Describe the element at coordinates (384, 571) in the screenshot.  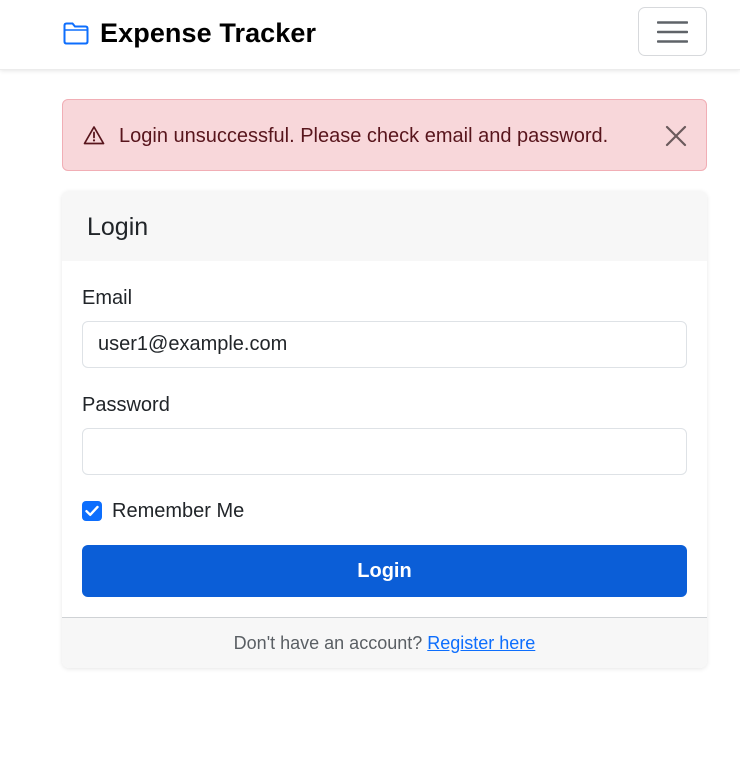
I see `login-button: Login` at that location.